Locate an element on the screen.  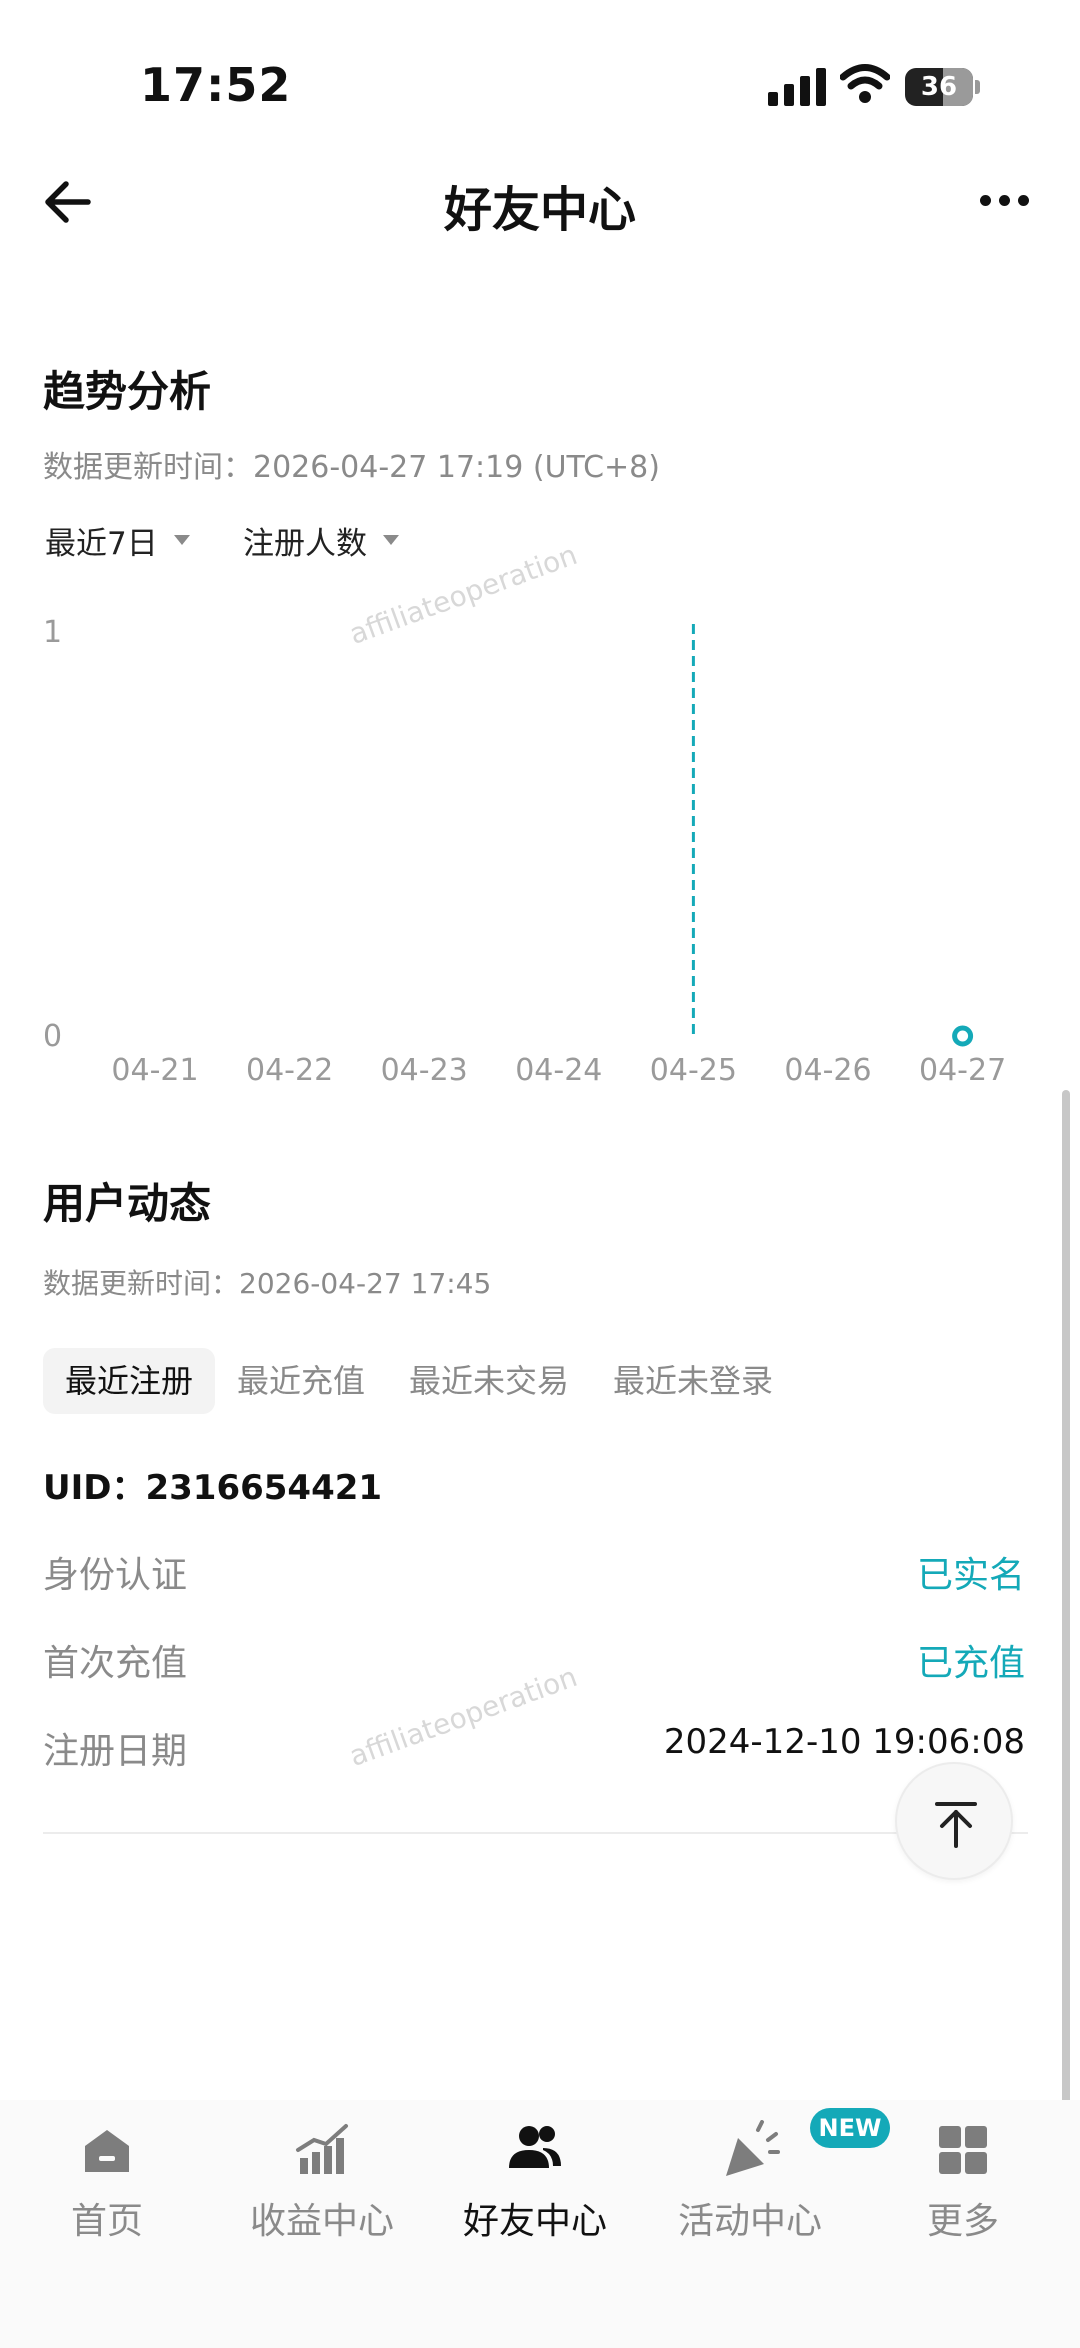
trend-update-time: 数据更新时间：2026-04-27 17:19 (UTC+8) is located at coordinates (351, 467).